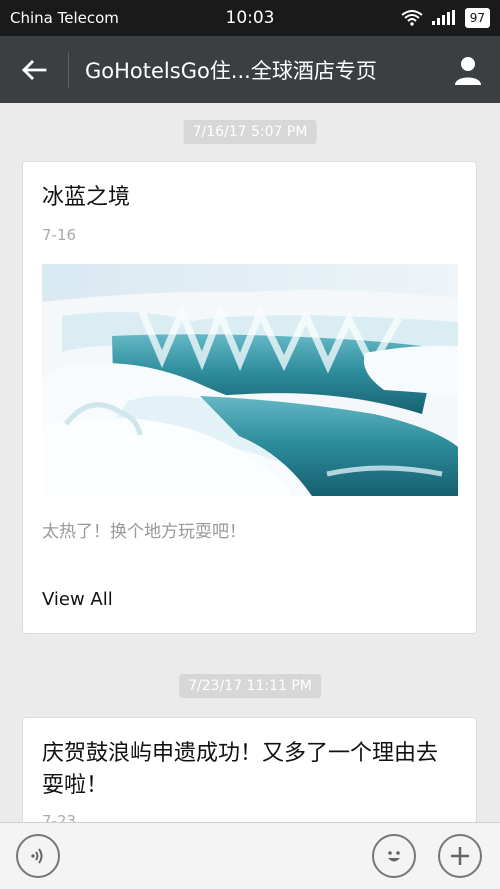 The height and width of the screenshot is (889, 500). I want to click on page-title: GoHotelsGo住...全球酒店专页, so click(231, 70).